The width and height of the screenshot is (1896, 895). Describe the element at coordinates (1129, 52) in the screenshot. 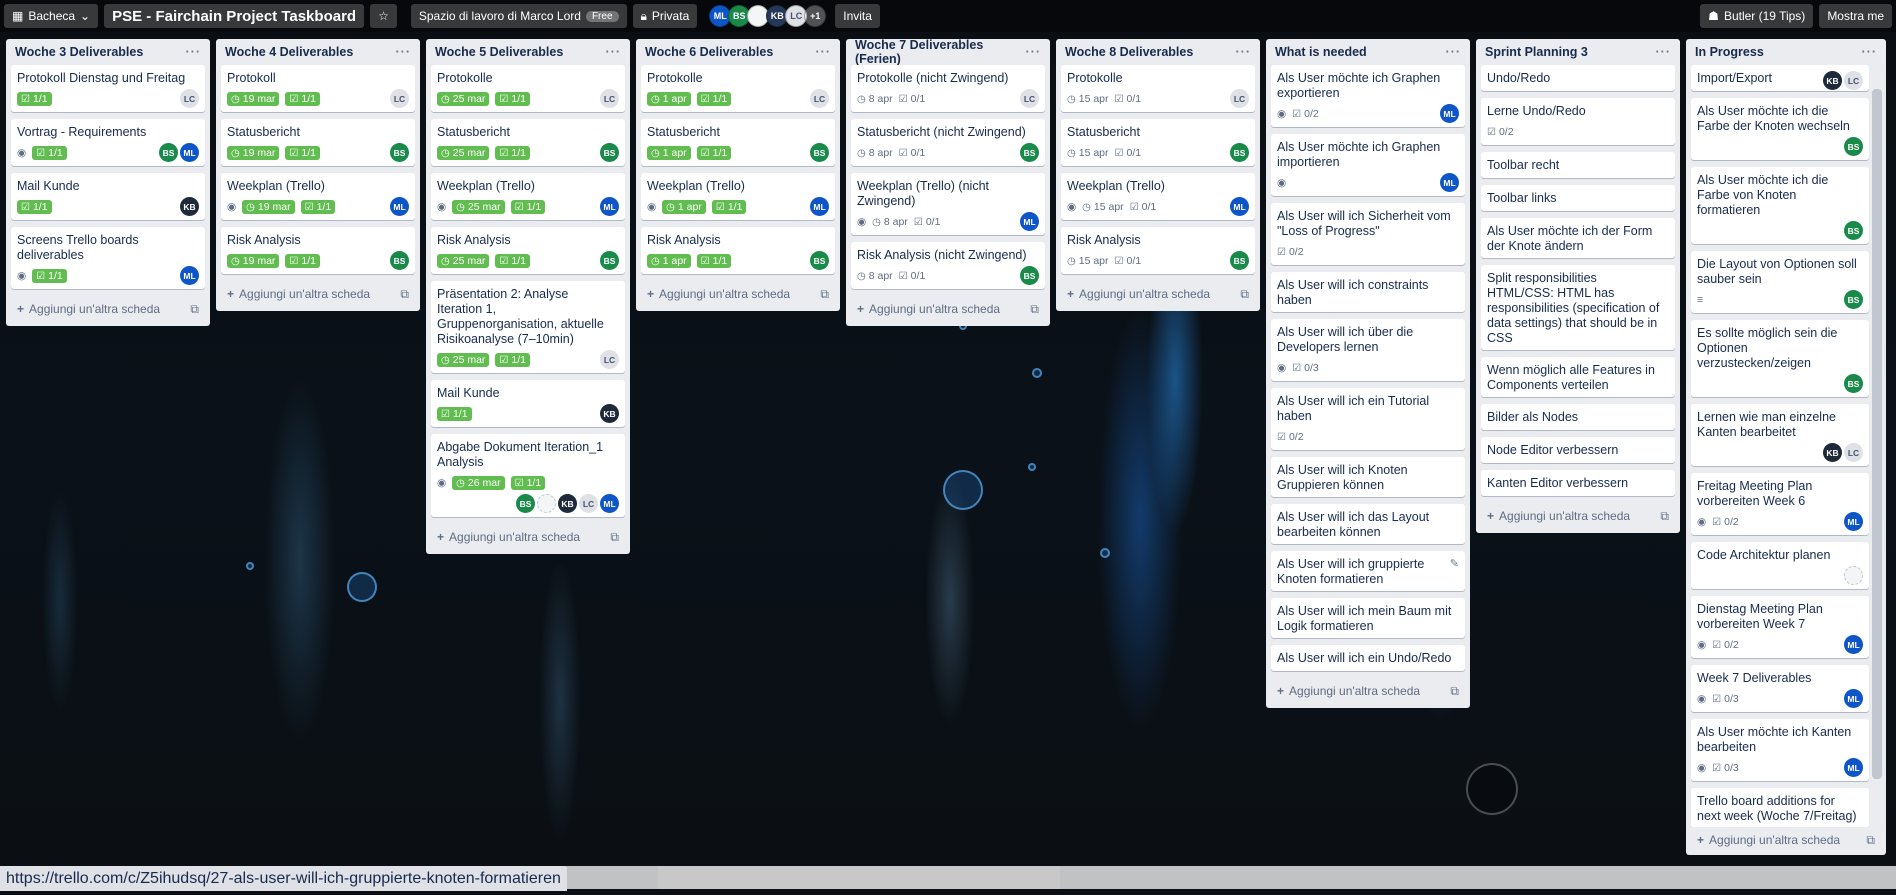

I see `list-title: Woche 8 Deliverables` at that location.